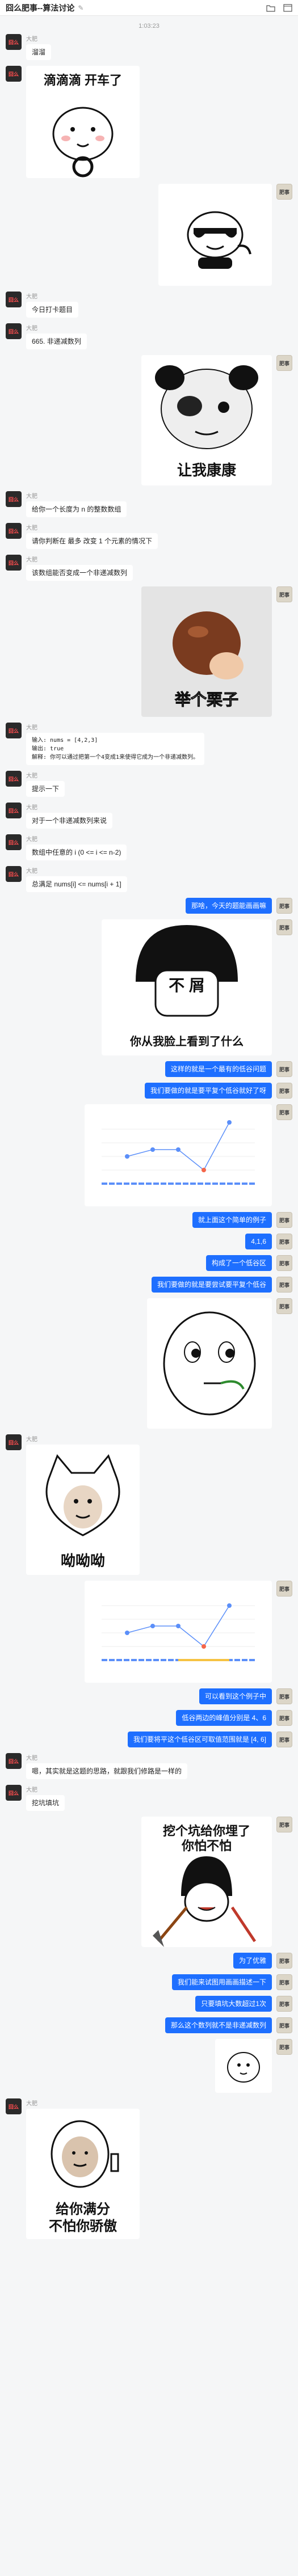 This screenshot has width=298, height=2576. Describe the element at coordinates (149, 879) in the screenshot. I see `message-row: 囧么 大肥 总满足 nums[i] <= nums[i + 1]` at that location.